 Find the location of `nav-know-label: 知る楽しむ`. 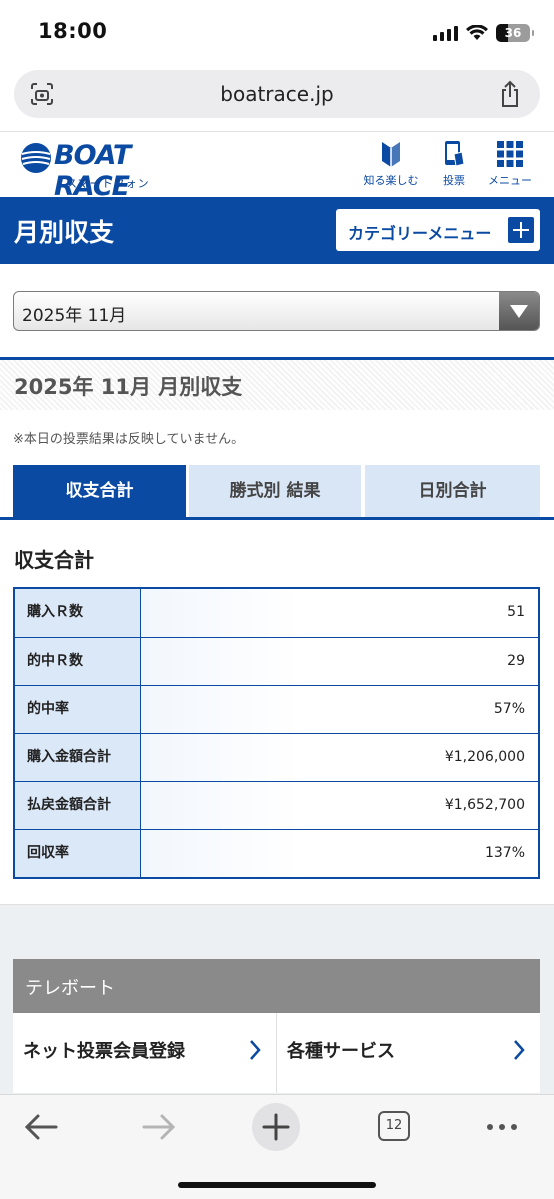

nav-know-label: 知る楽しむ is located at coordinates (391, 180).